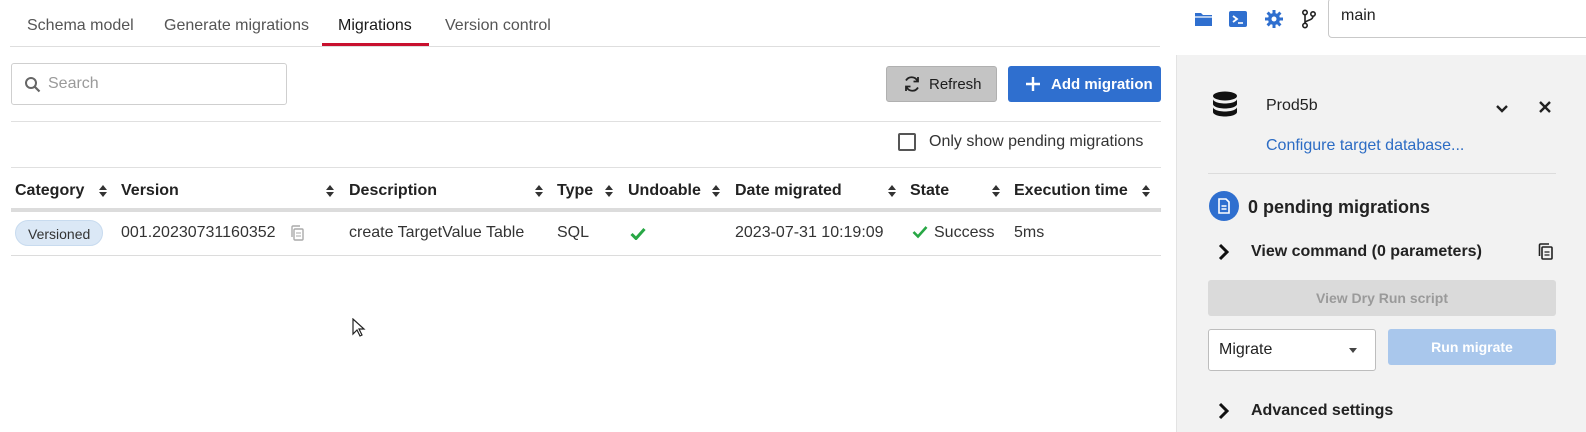 The image size is (1586, 432). I want to click on tab-migrations: Migrations, so click(375, 26).